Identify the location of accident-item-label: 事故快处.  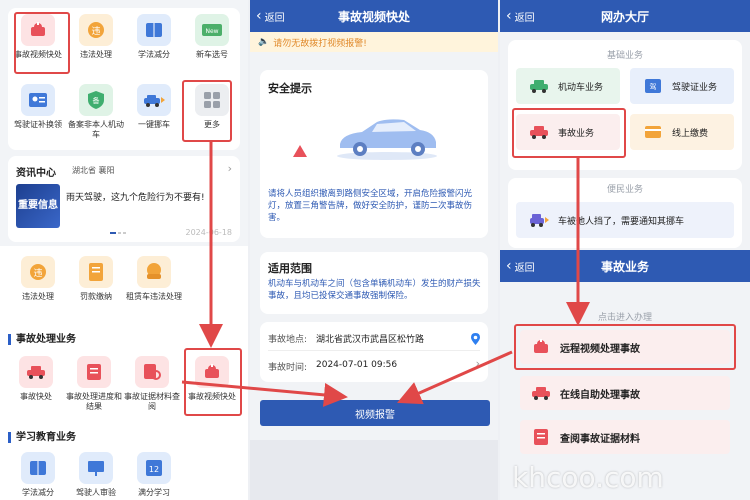
(36, 396).